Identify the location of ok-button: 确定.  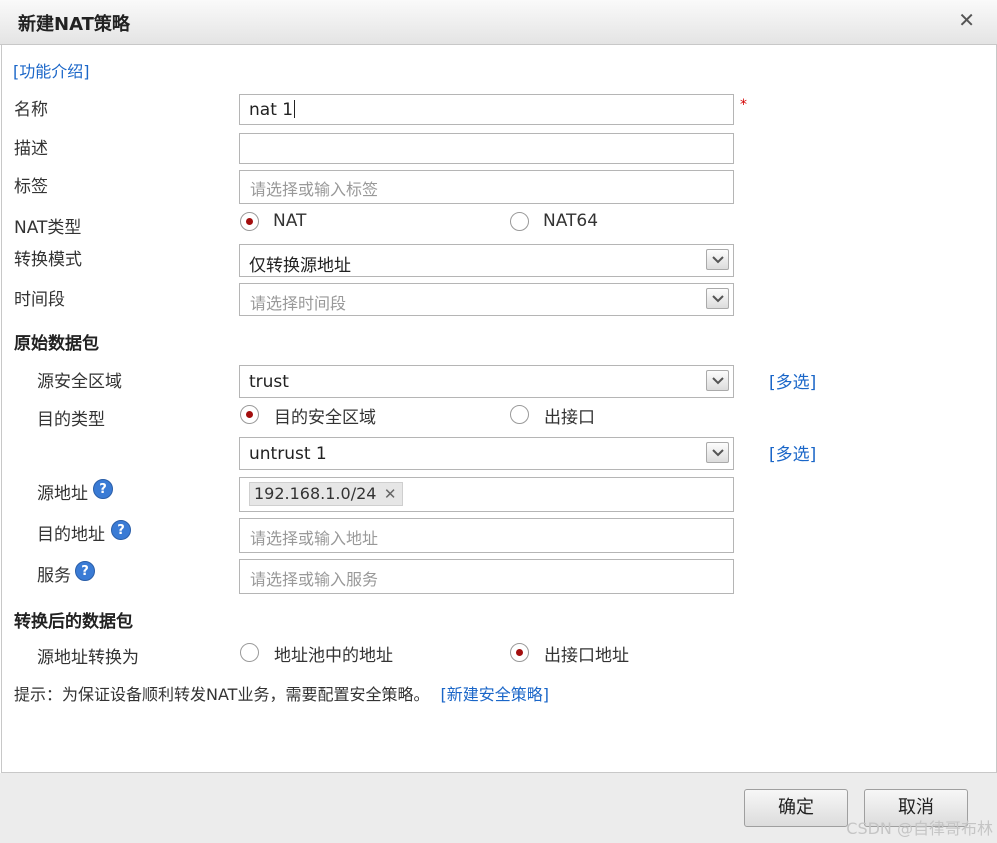
(796, 808).